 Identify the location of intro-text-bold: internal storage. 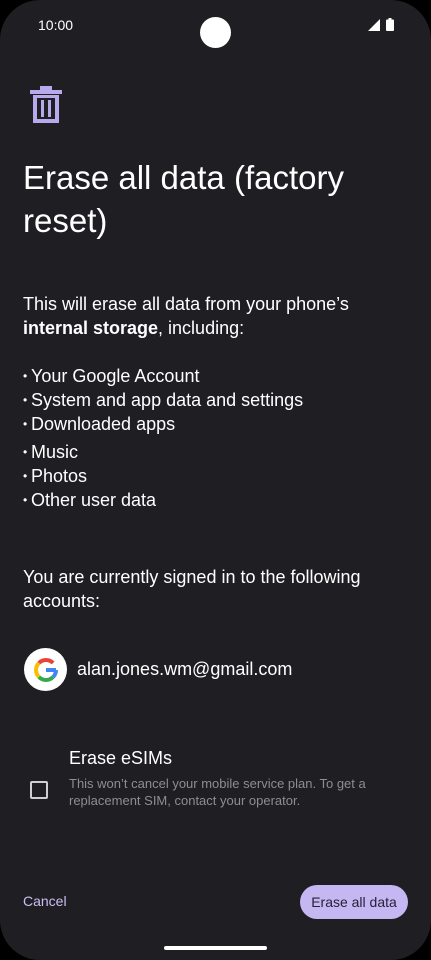
(91, 328).